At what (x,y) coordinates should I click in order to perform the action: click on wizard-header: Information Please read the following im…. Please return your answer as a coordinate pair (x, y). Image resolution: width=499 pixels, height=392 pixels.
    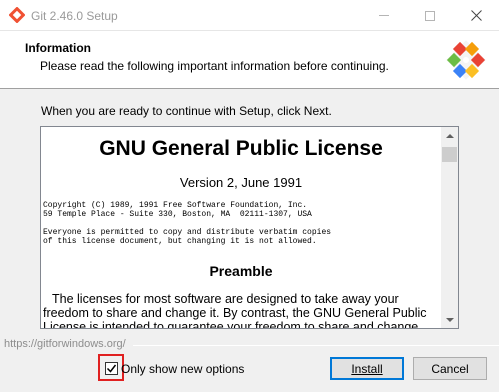
    Looking at the image, I should click on (249, 60).